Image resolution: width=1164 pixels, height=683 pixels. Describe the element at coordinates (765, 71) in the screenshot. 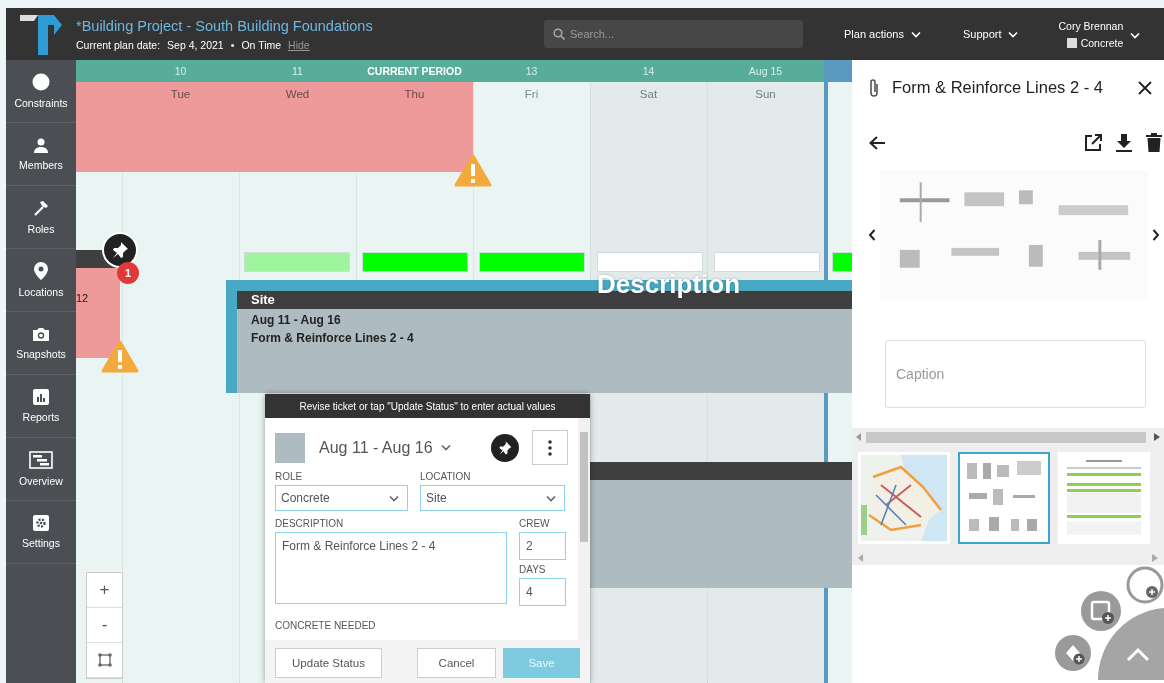

I see `period-label: Aug 15` at that location.